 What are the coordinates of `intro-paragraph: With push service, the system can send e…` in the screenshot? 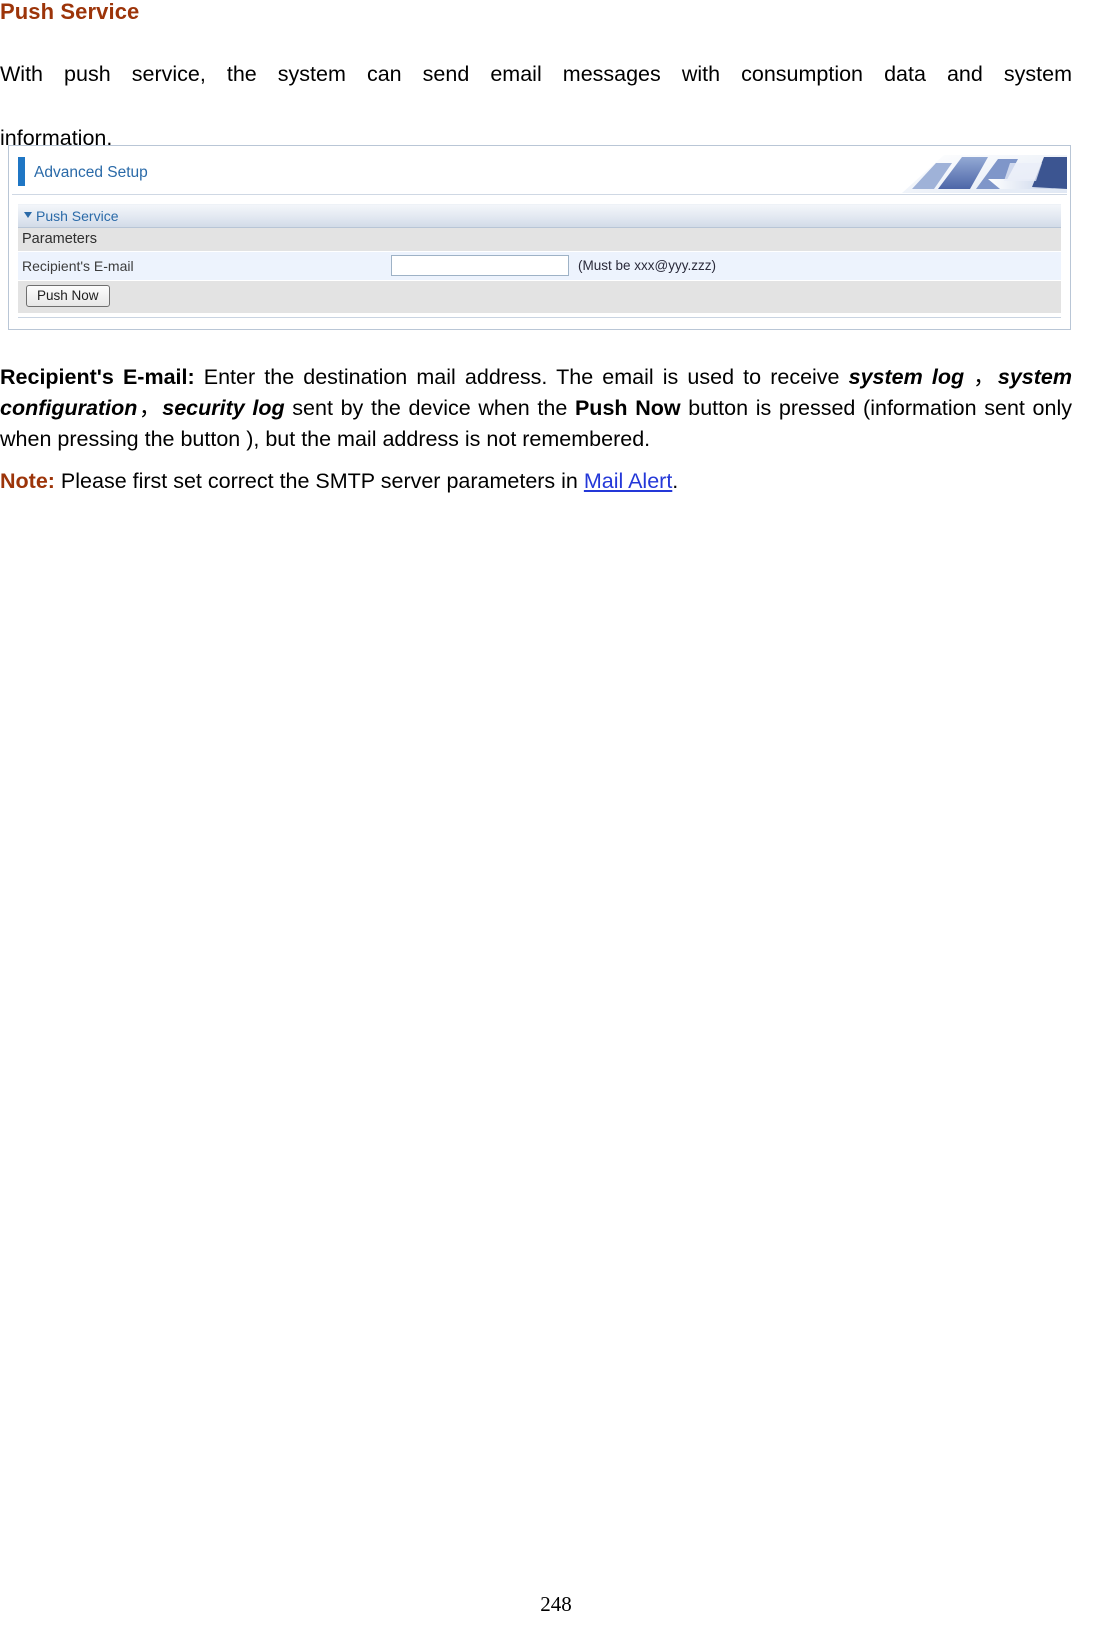 It's located at (536, 106).